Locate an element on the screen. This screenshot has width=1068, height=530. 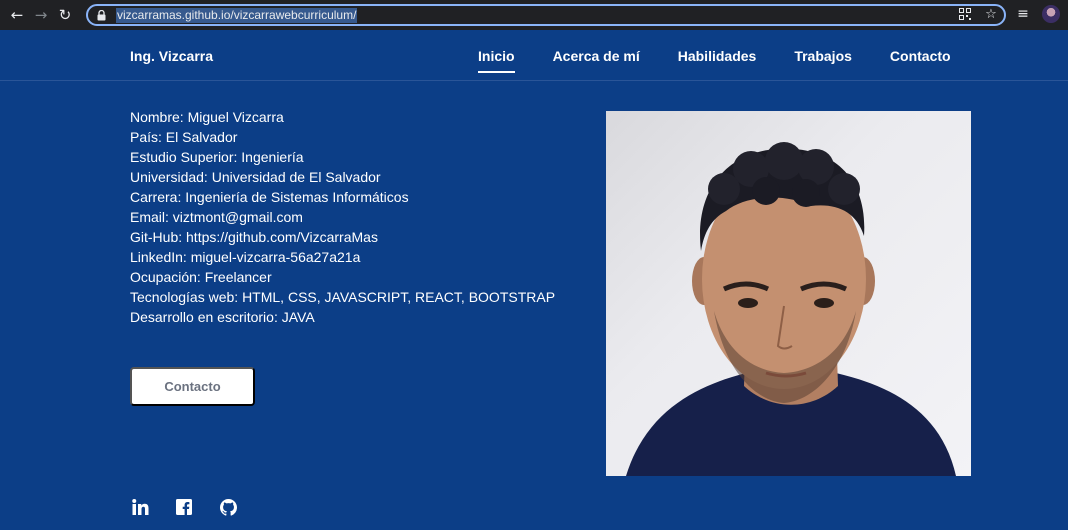
facebook-icon is located at coordinates (184, 507).